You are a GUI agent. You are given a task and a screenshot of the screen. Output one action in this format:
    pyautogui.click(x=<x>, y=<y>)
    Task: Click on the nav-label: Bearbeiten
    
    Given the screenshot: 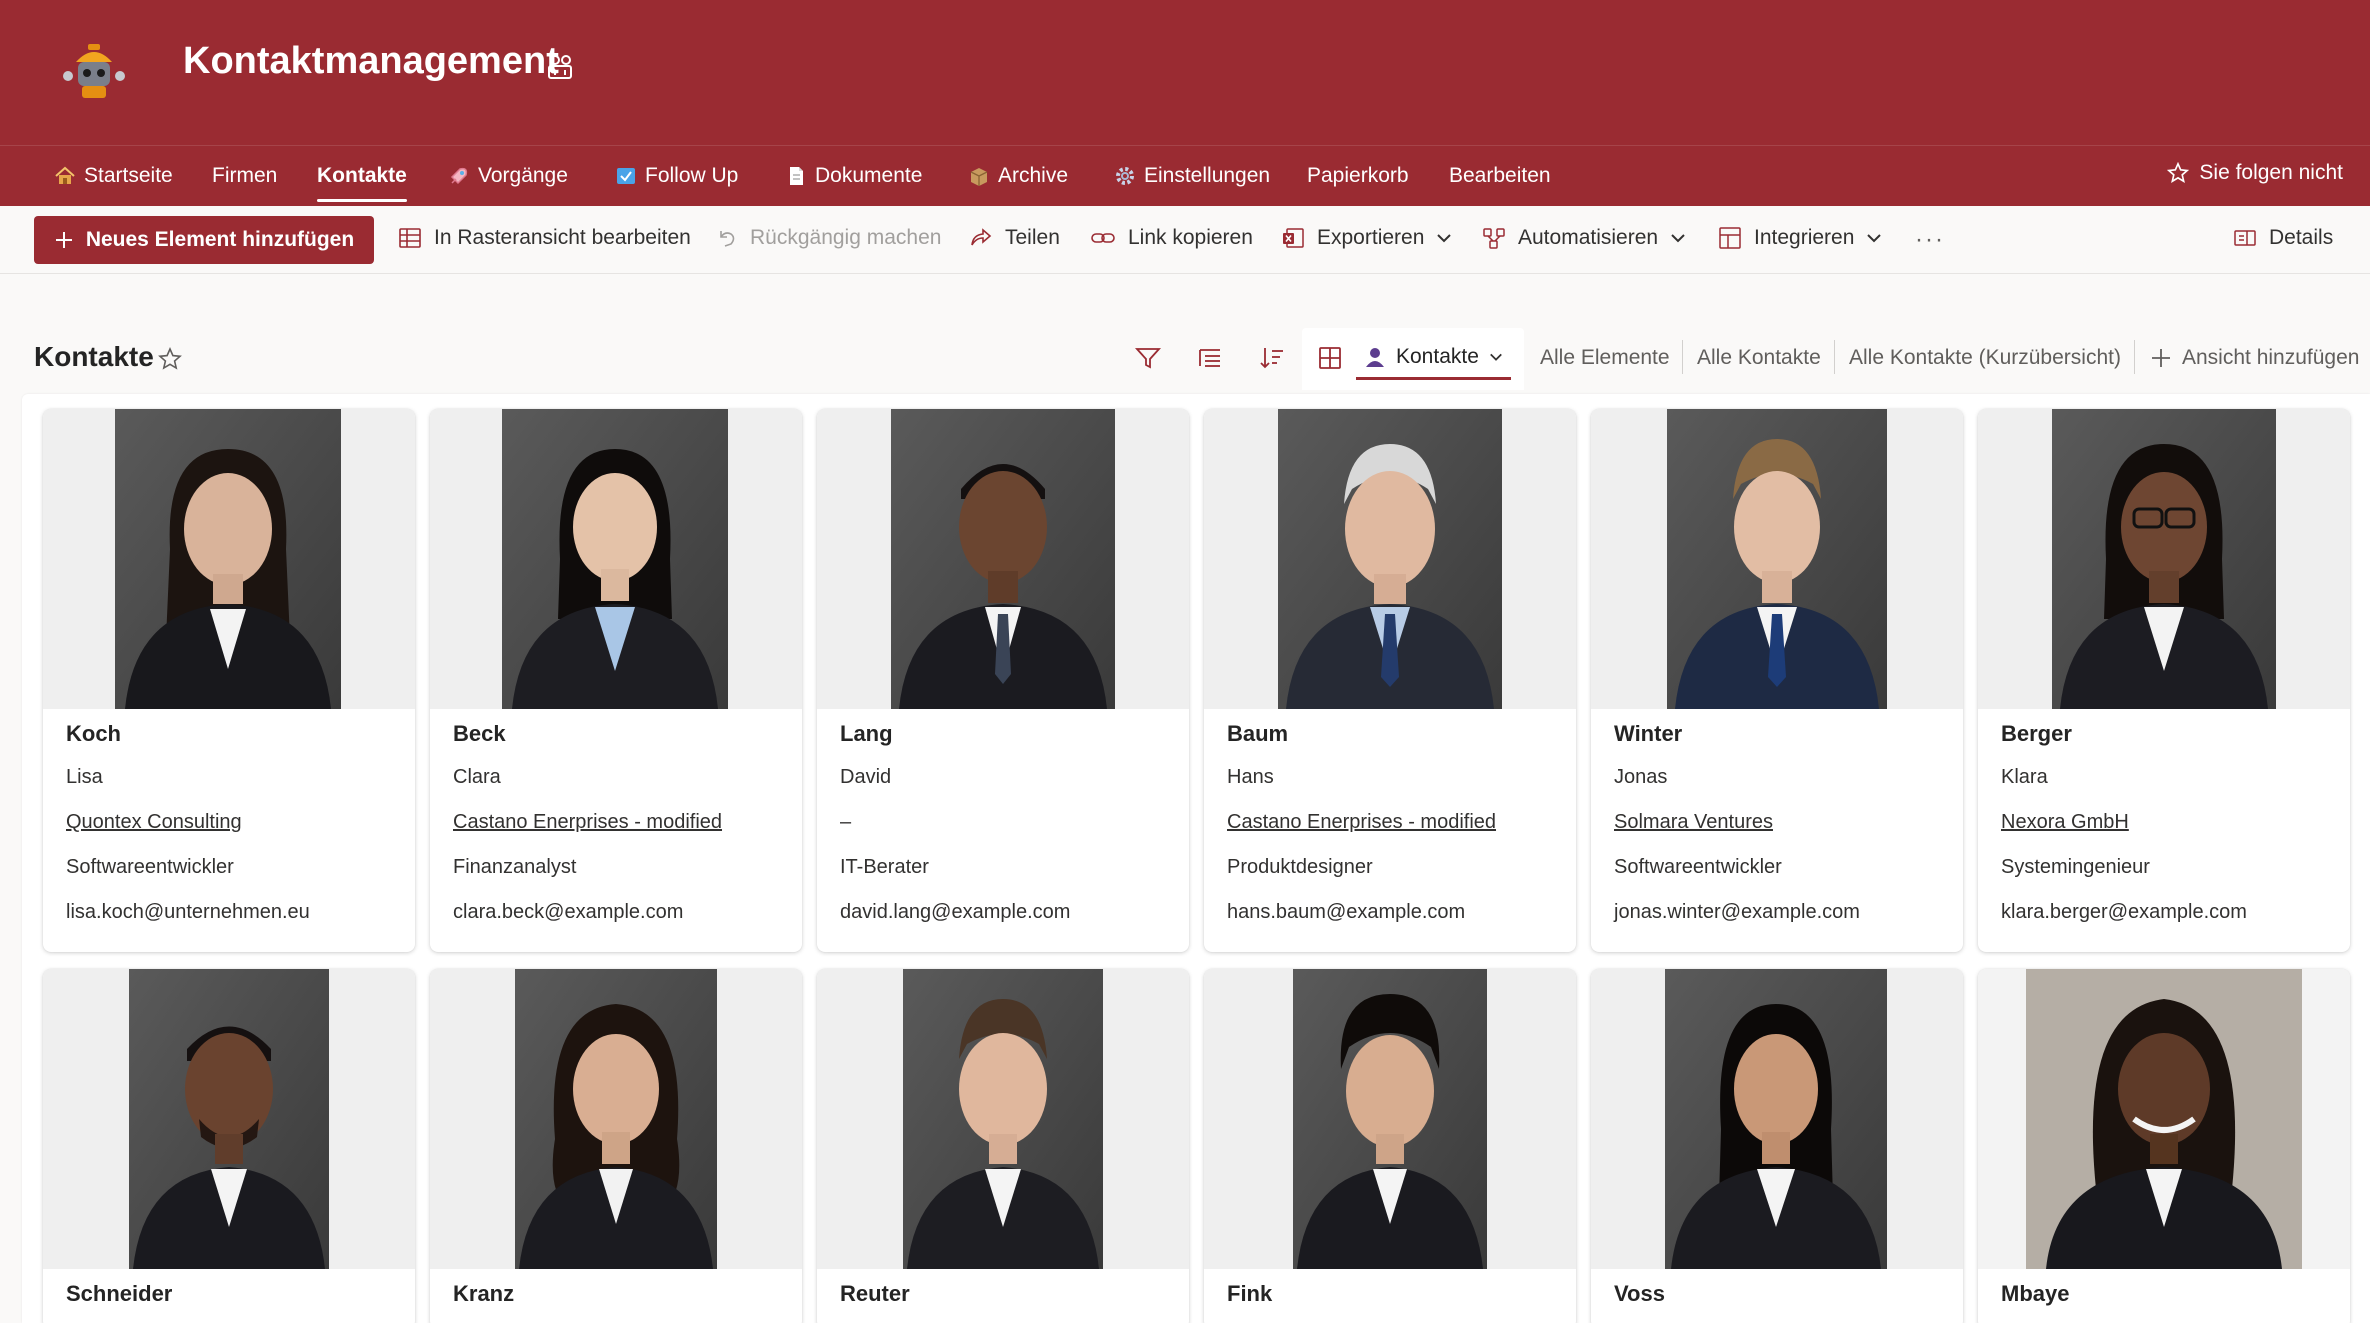 What is the action you would take?
    pyautogui.click(x=1500, y=175)
    